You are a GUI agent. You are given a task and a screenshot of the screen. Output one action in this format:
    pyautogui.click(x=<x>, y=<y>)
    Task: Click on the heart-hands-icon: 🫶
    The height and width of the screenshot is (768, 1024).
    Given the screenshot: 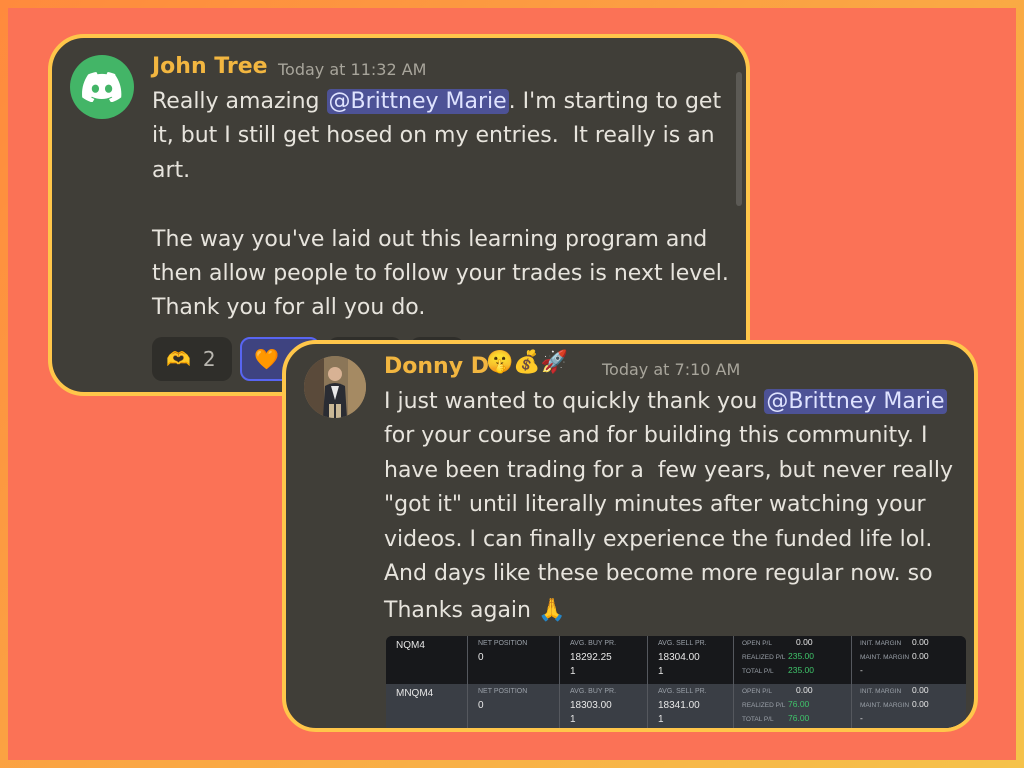 What is the action you would take?
    pyautogui.click(x=178, y=359)
    